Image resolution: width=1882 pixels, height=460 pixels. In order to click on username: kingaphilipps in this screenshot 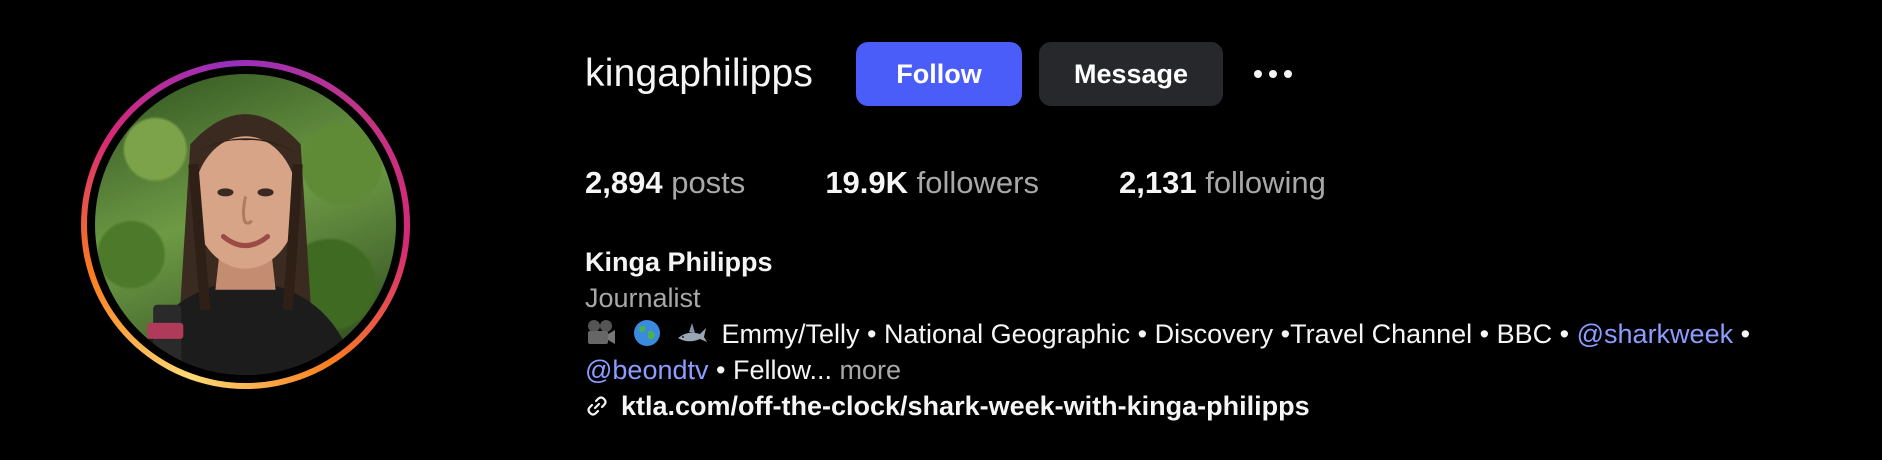, I will do `click(699, 73)`.